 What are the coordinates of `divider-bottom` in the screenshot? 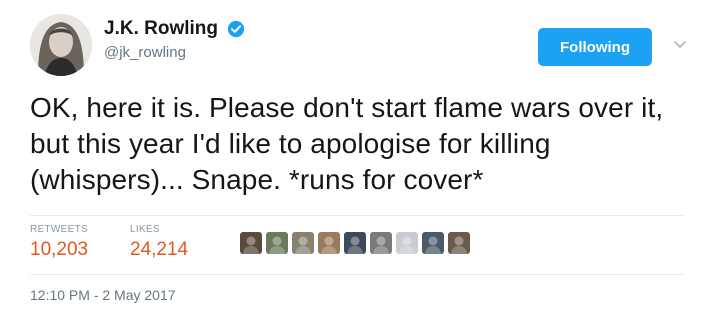 It's located at (357, 274).